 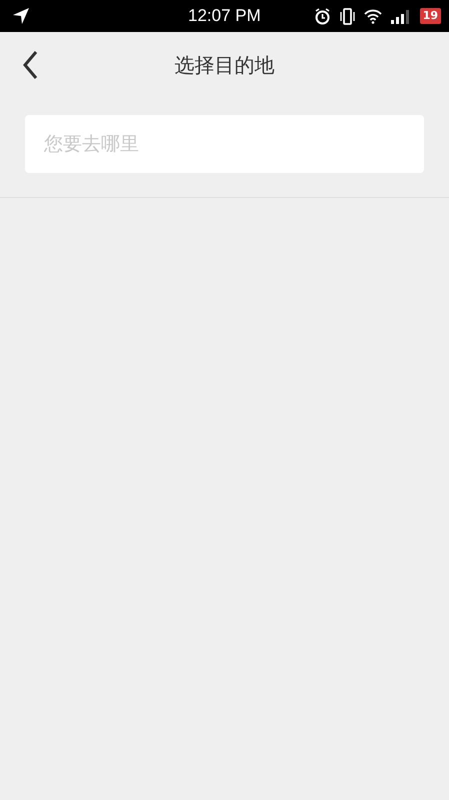 What do you see at coordinates (322, 16) in the screenshot?
I see `alarm-icon` at bounding box center [322, 16].